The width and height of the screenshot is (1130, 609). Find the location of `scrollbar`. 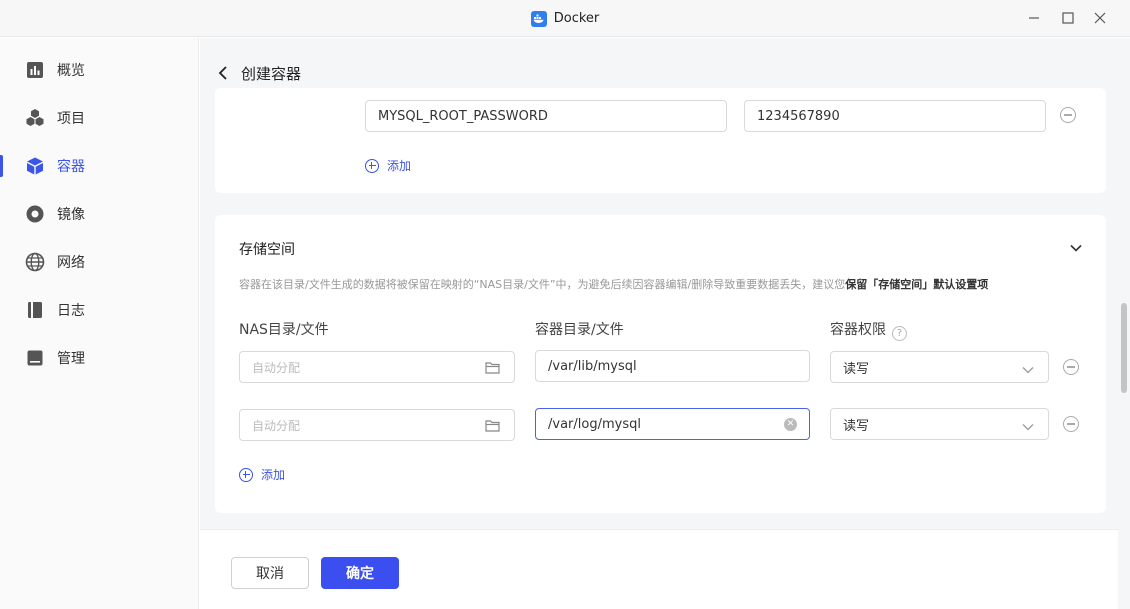

scrollbar is located at coordinates (1124, 323).